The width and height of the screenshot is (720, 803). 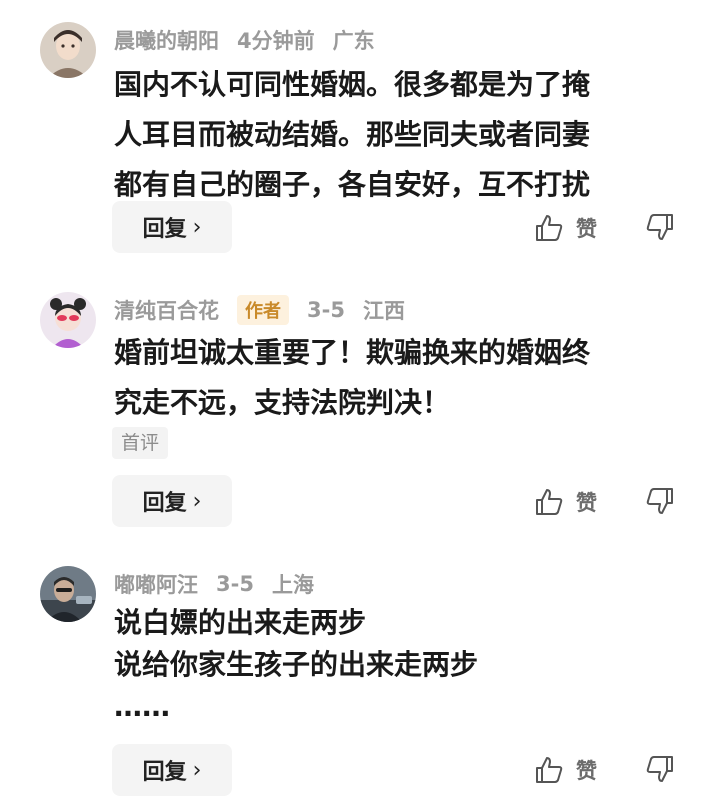 What do you see at coordinates (166, 310) in the screenshot?
I see `username: 清纯百合花` at bounding box center [166, 310].